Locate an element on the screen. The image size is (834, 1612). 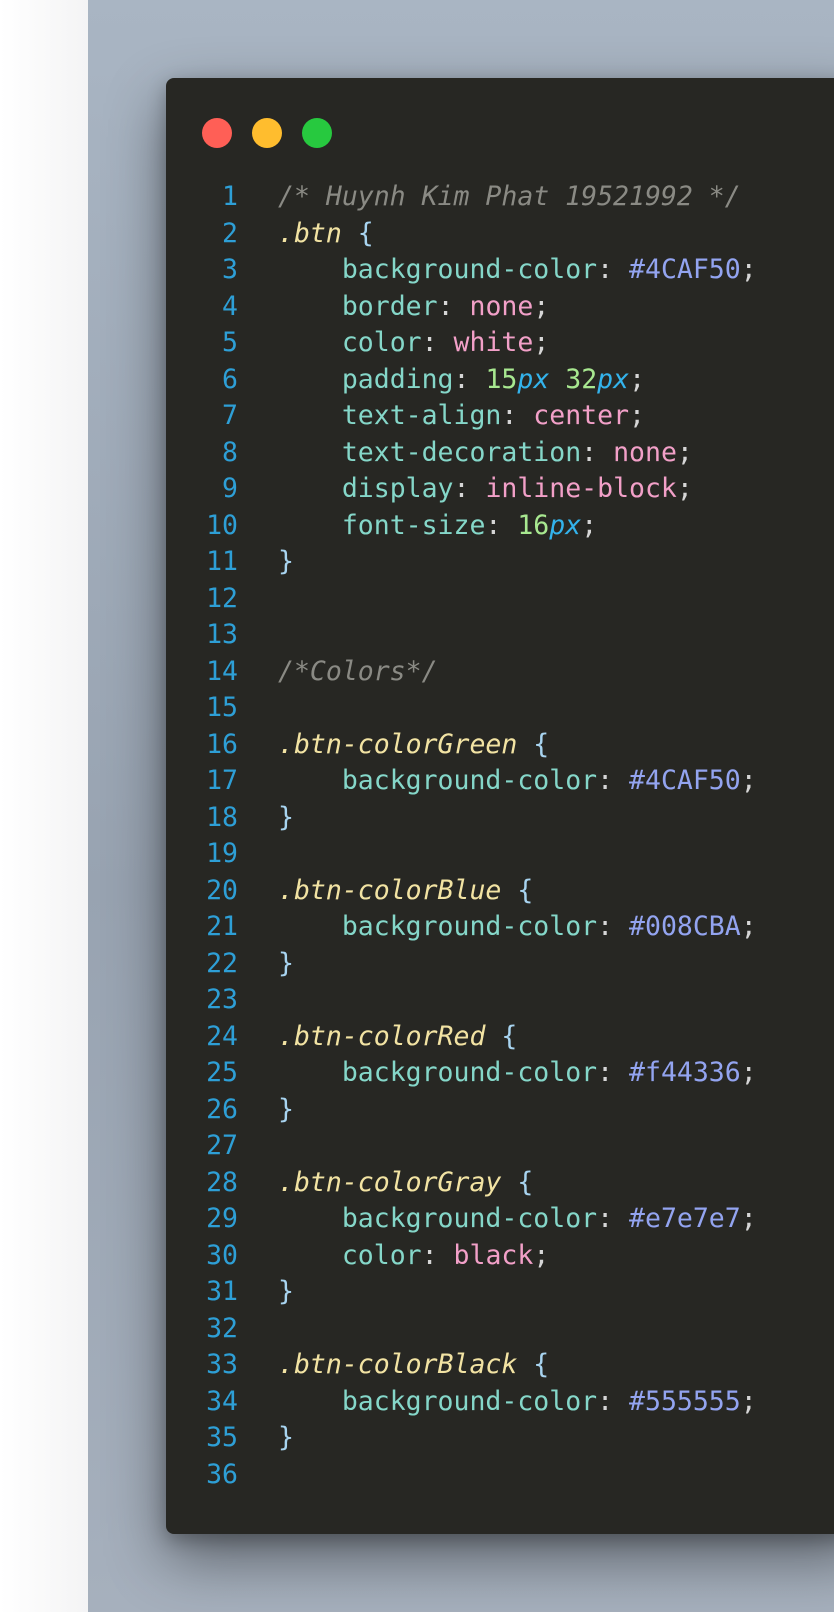
line-number: 22 is located at coordinates (222, 963).